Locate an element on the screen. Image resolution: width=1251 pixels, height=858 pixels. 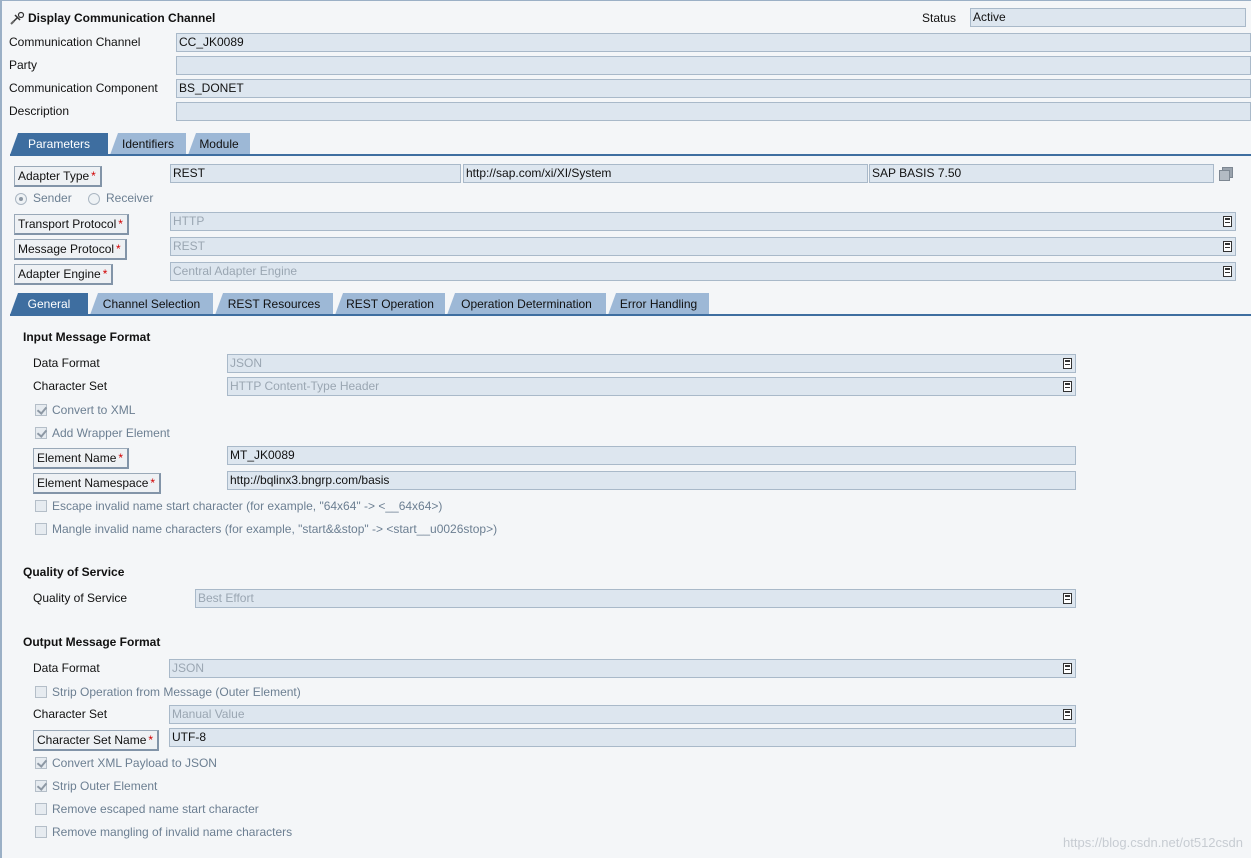
component-label: Communication Component is located at coordinates (83, 88).